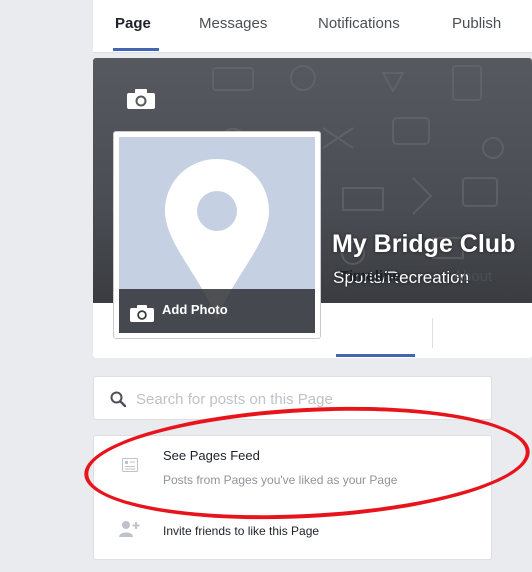  I want to click on feed-icon, so click(130, 465).